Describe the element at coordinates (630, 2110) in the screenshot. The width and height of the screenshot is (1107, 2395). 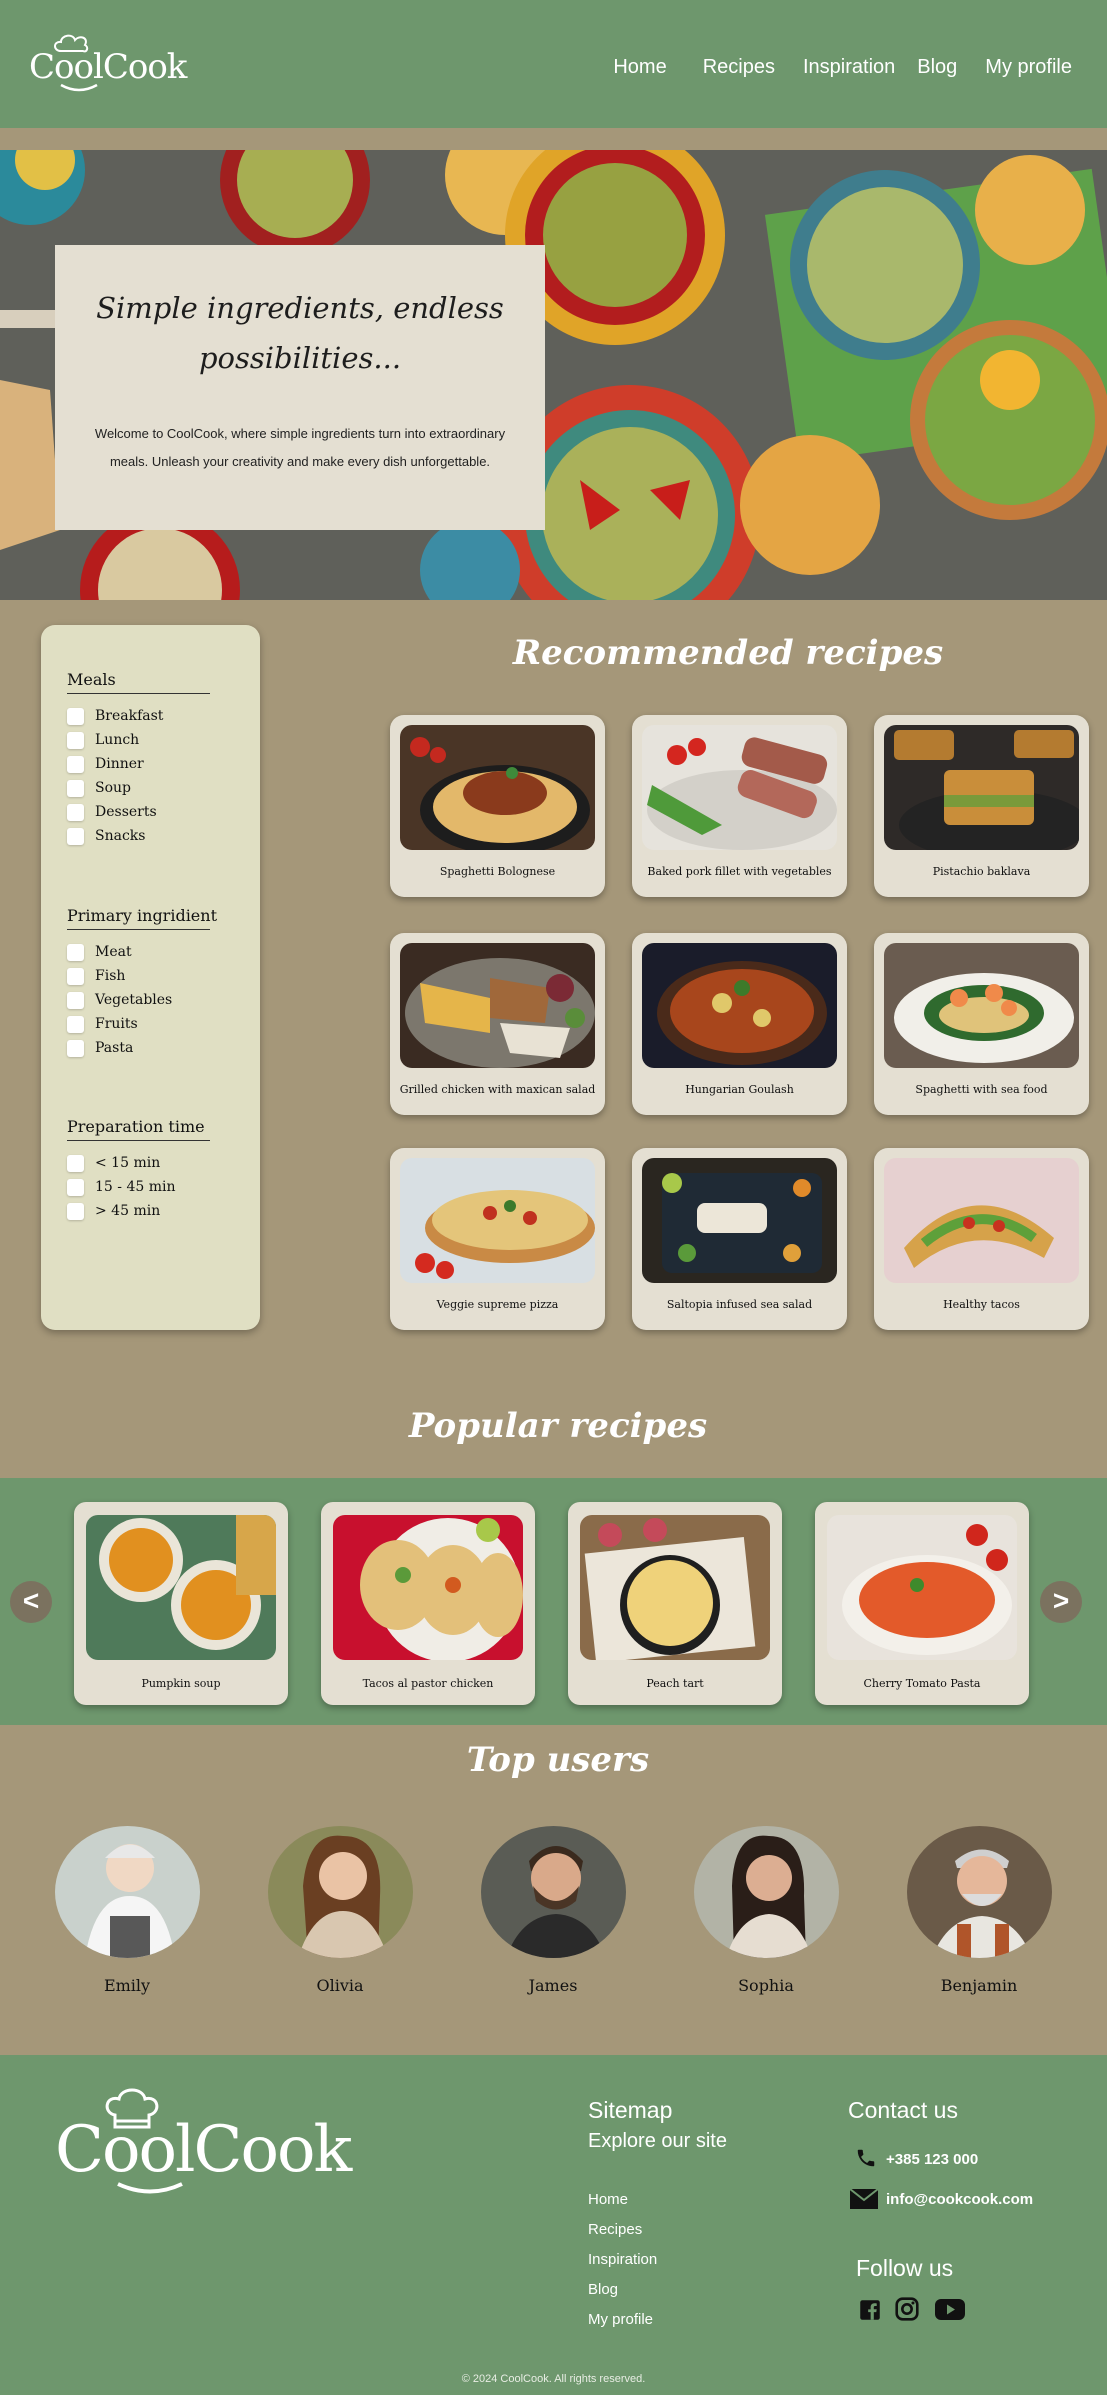
I see `sitemap-title: Sitemap` at that location.